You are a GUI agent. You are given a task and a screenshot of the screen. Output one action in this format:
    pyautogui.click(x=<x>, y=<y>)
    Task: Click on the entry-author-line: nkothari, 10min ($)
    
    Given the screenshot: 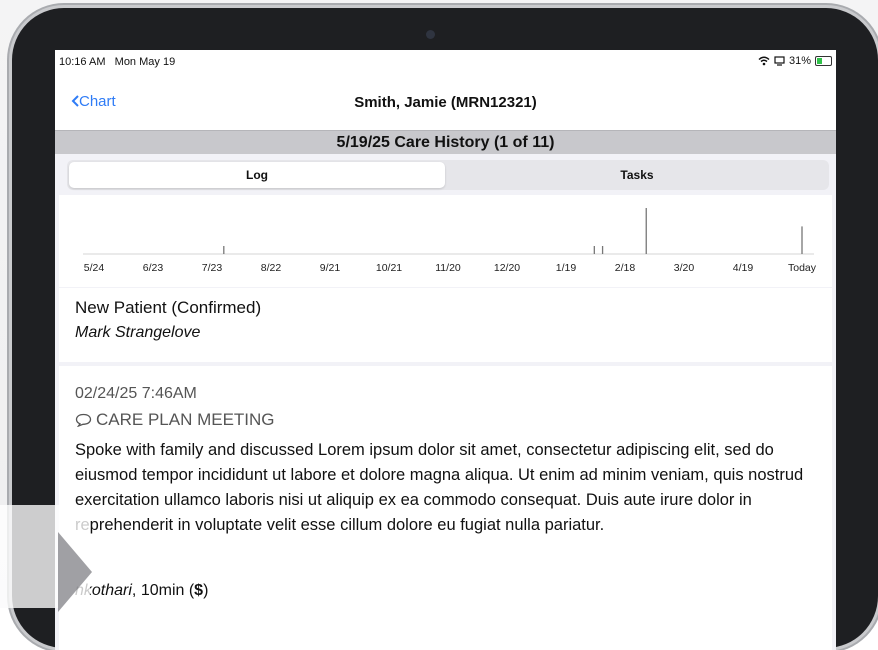 What is the action you would take?
    pyautogui.click(x=141, y=591)
    